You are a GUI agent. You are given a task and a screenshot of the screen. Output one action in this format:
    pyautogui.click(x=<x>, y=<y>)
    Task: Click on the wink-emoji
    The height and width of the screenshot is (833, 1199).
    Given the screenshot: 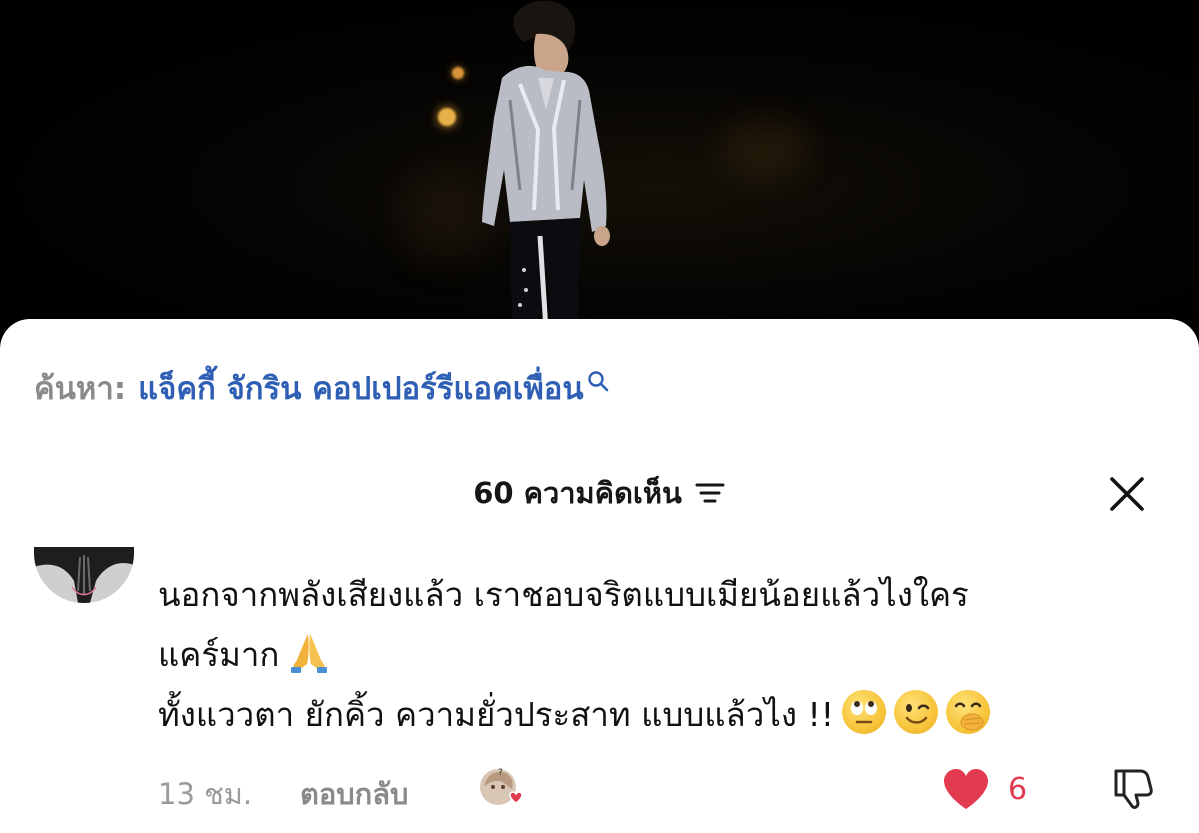 What is the action you would take?
    pyautogui.click(x=915, y=712)
    